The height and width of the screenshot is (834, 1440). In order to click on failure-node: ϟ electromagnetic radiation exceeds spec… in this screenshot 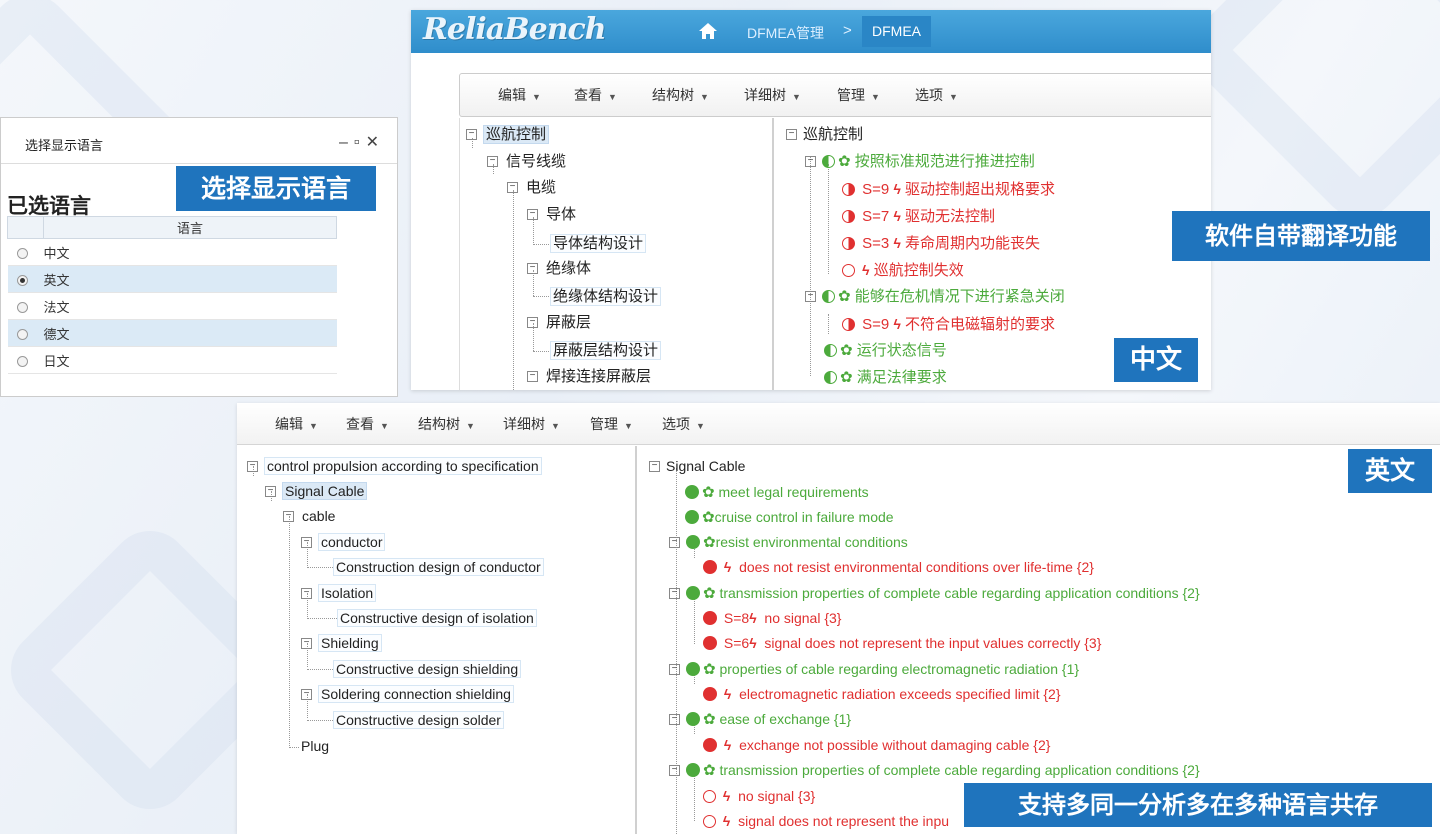, I will do `click(882, 694)`.